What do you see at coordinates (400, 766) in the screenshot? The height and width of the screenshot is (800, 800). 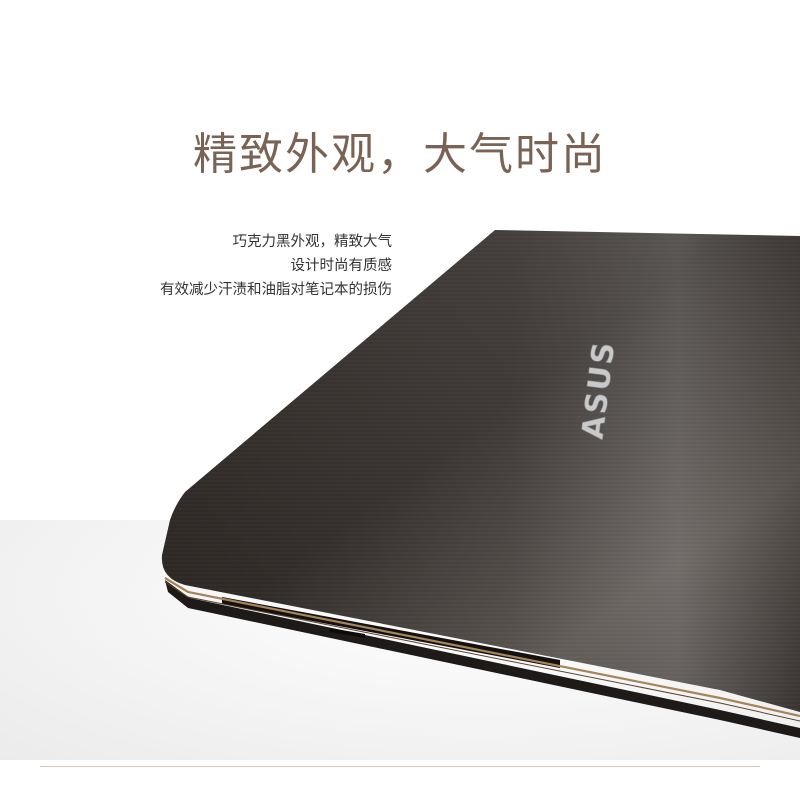 I see `divider` at bounding box center [400, 766].